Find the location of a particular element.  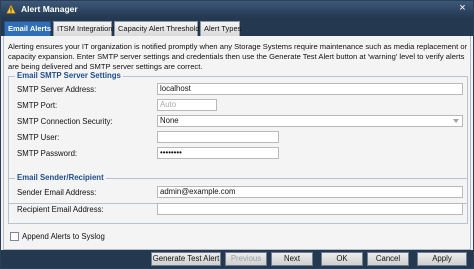

window-title: Alert Manager is located at coordinates (49, 9).